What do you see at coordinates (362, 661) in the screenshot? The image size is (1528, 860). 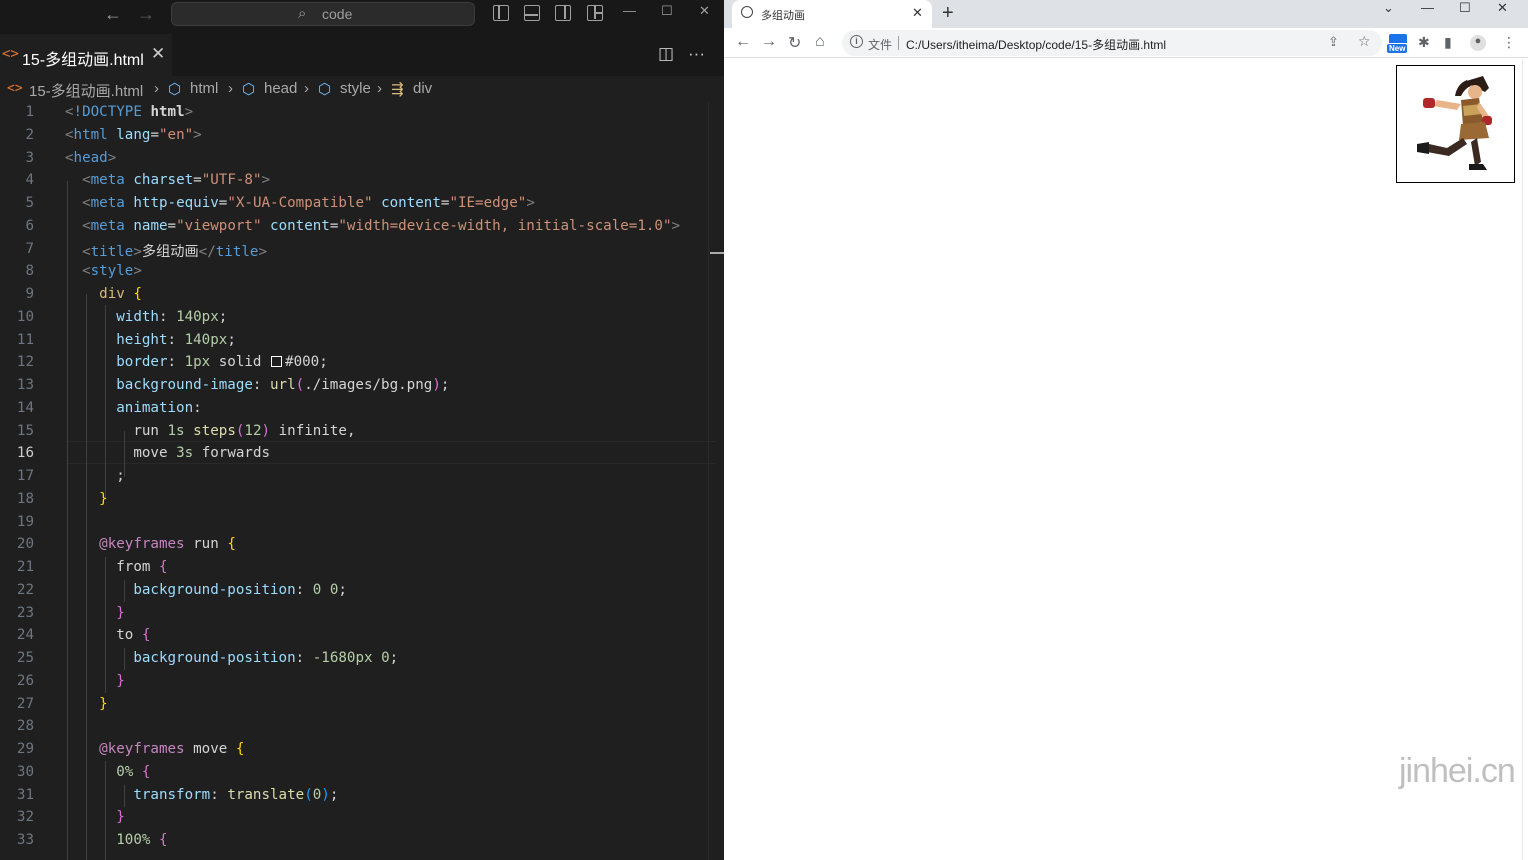 I see `code-line: 25 background-position: -1680px 0;` at bounding box center [362, 661].